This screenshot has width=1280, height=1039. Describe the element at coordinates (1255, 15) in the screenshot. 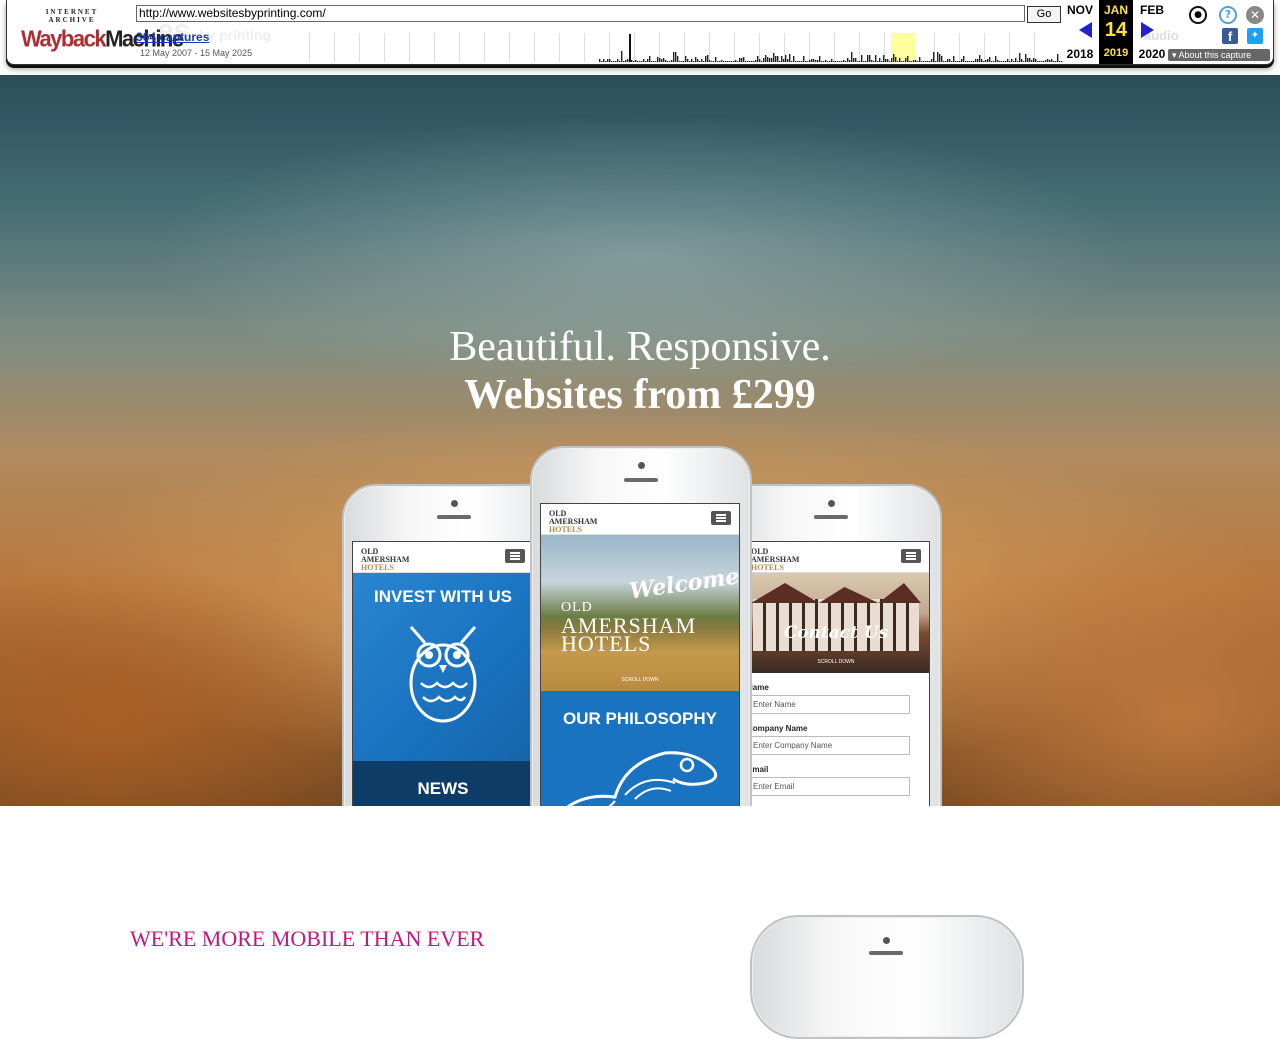

I see `close-icon: ✕` at that location.